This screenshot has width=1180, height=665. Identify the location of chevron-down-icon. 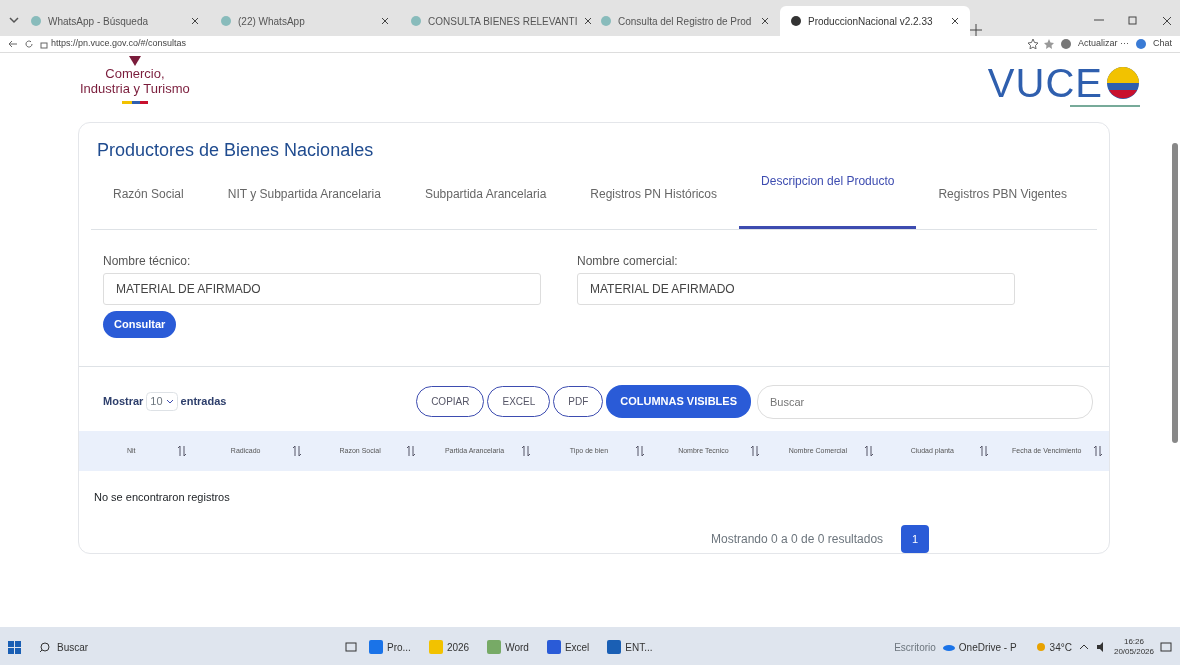
(14, 20).